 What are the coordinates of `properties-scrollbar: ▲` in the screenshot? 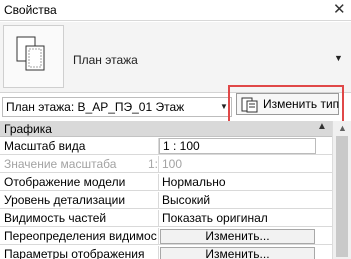 It's located at (341, 190).